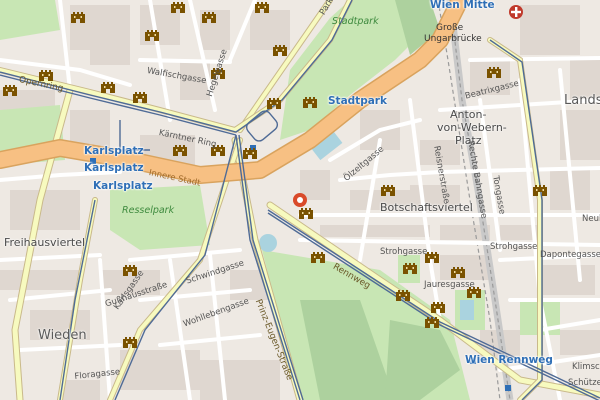  I want to click on bridge-label-2: Ungarbrücke, so click(453, 39).